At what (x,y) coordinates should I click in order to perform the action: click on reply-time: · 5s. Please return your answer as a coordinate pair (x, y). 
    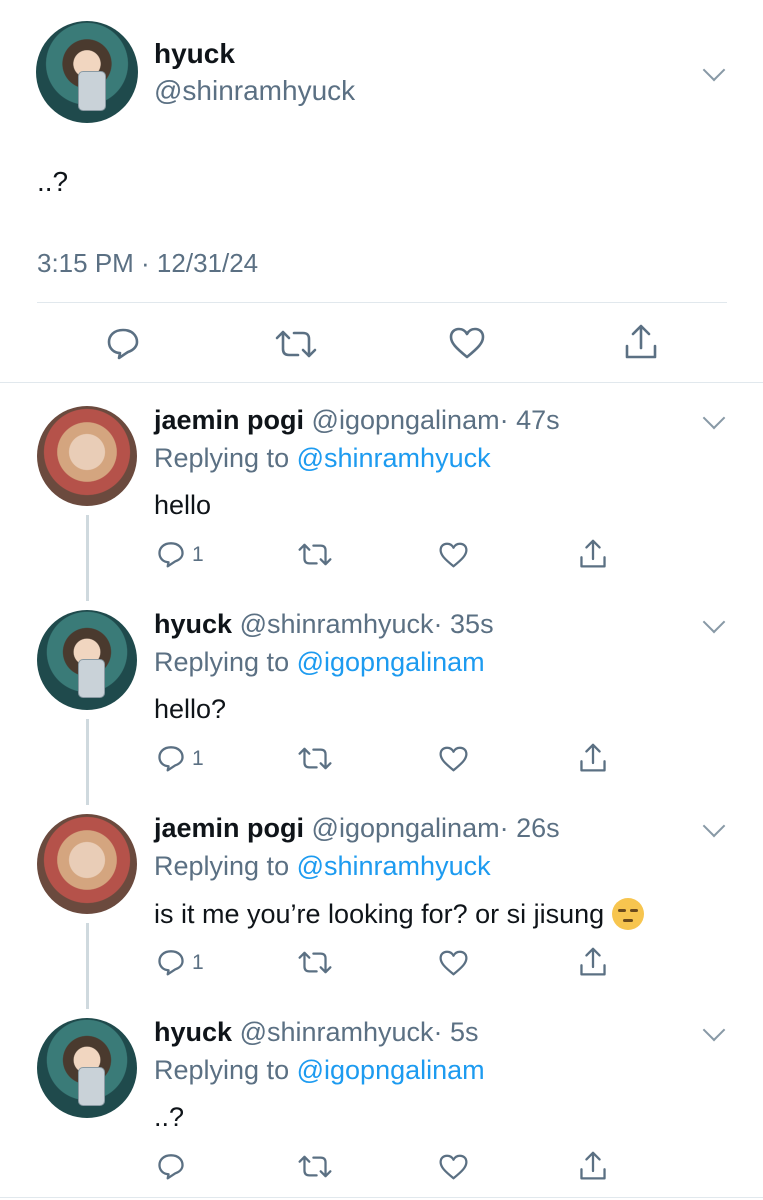
    Looking at the image, I should click on (456, 1032).